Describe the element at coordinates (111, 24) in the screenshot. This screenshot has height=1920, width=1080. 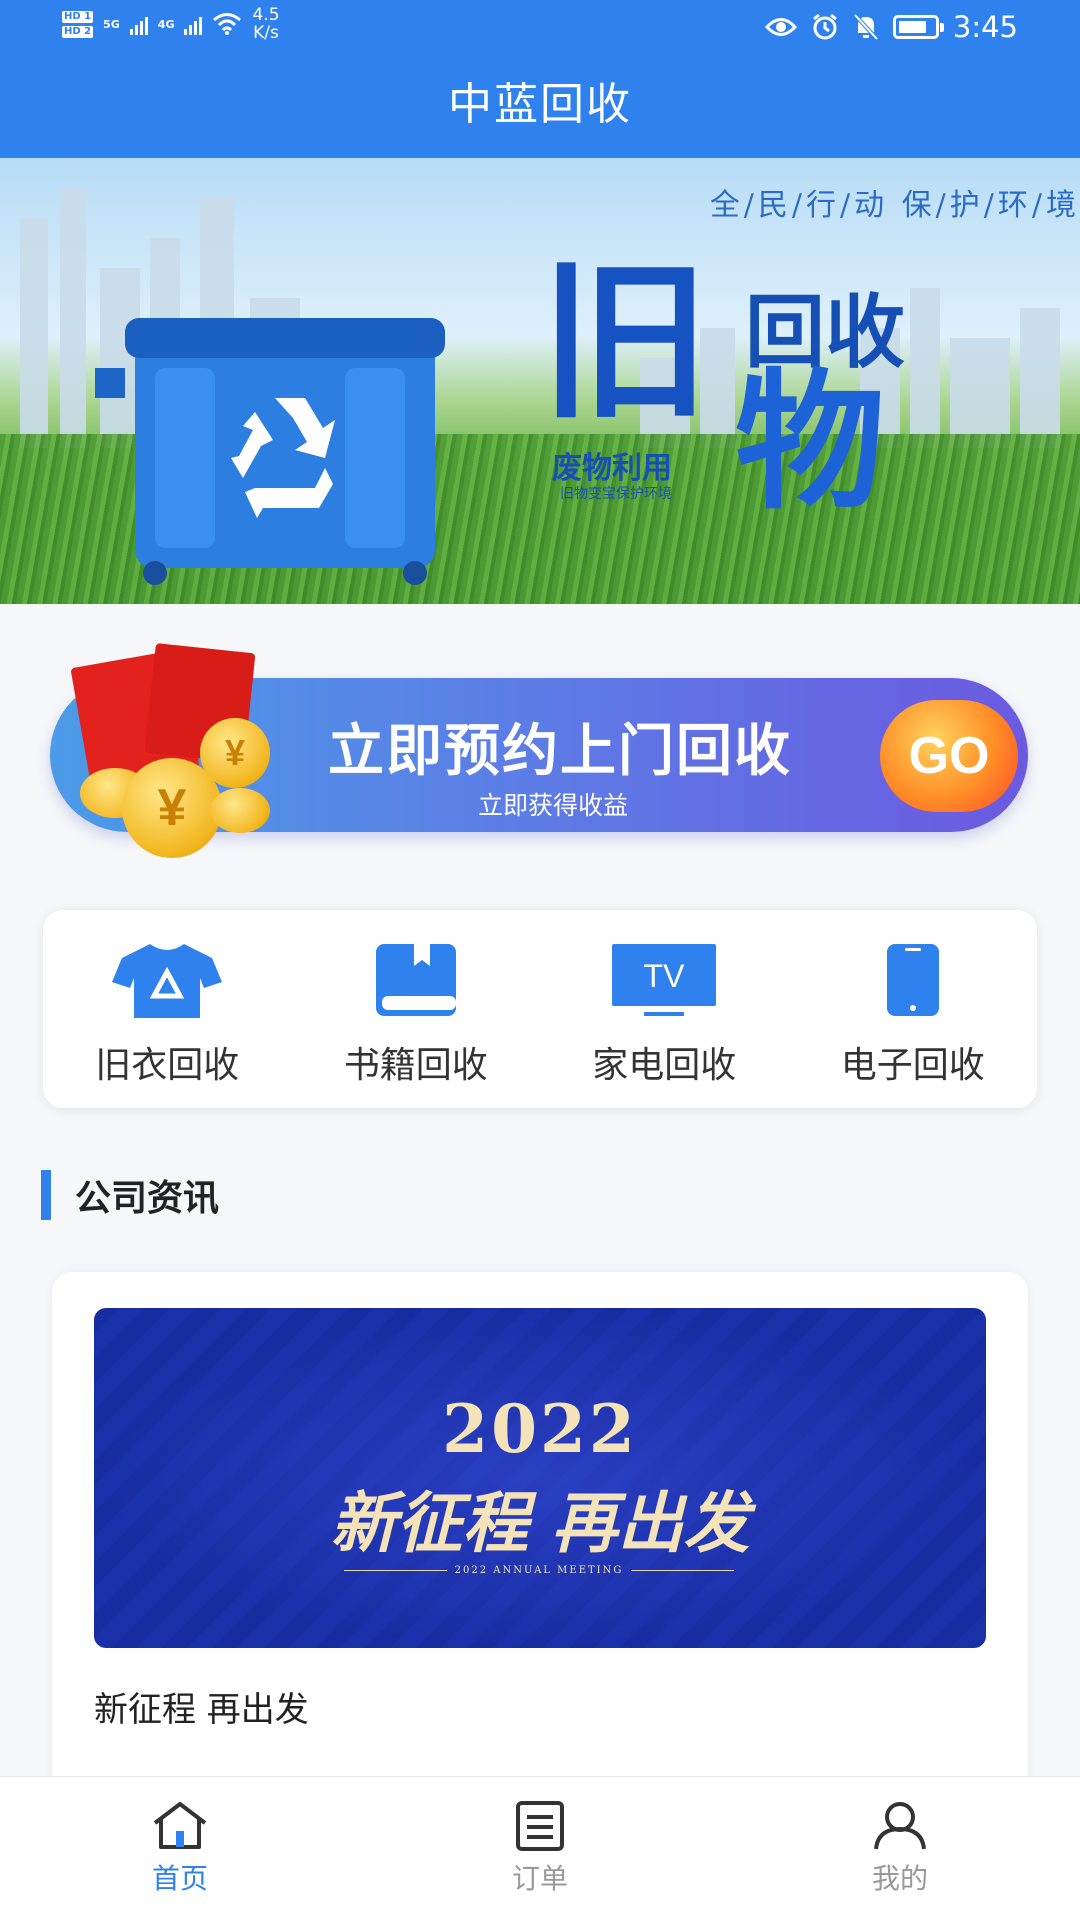
I see `network-type-1: 5G` at that location.